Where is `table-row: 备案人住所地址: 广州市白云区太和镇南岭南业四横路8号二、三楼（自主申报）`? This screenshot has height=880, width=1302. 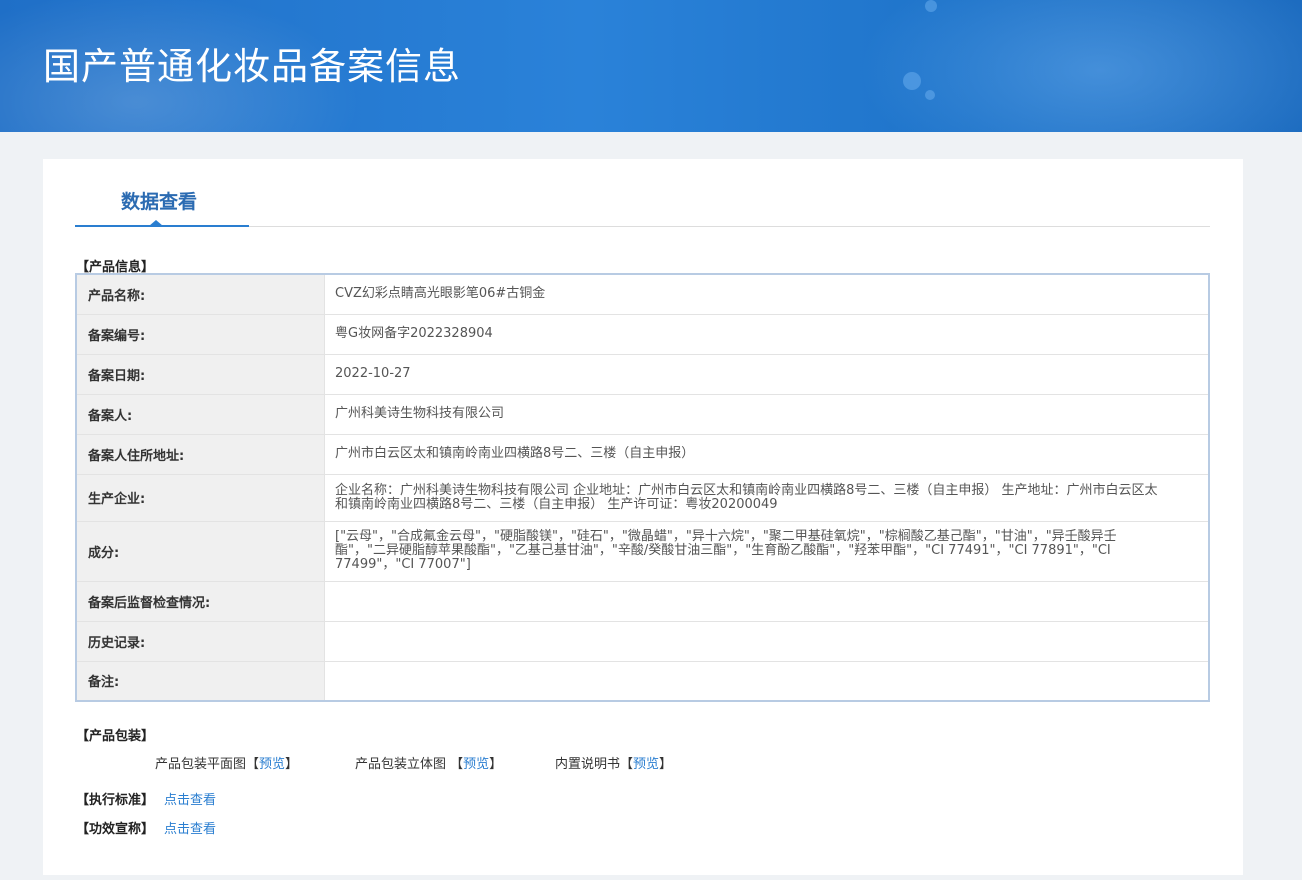 table-row: 备案人住所地址: 广州市白云区太和镇南岭南业四横路8号二、三楼（自主申报） is located at coordinates (642, 453).